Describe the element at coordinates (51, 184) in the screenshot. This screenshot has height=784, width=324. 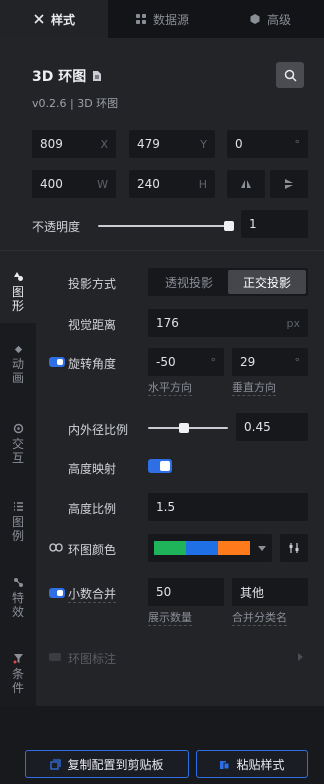
I see `width-value: 400` at that location.